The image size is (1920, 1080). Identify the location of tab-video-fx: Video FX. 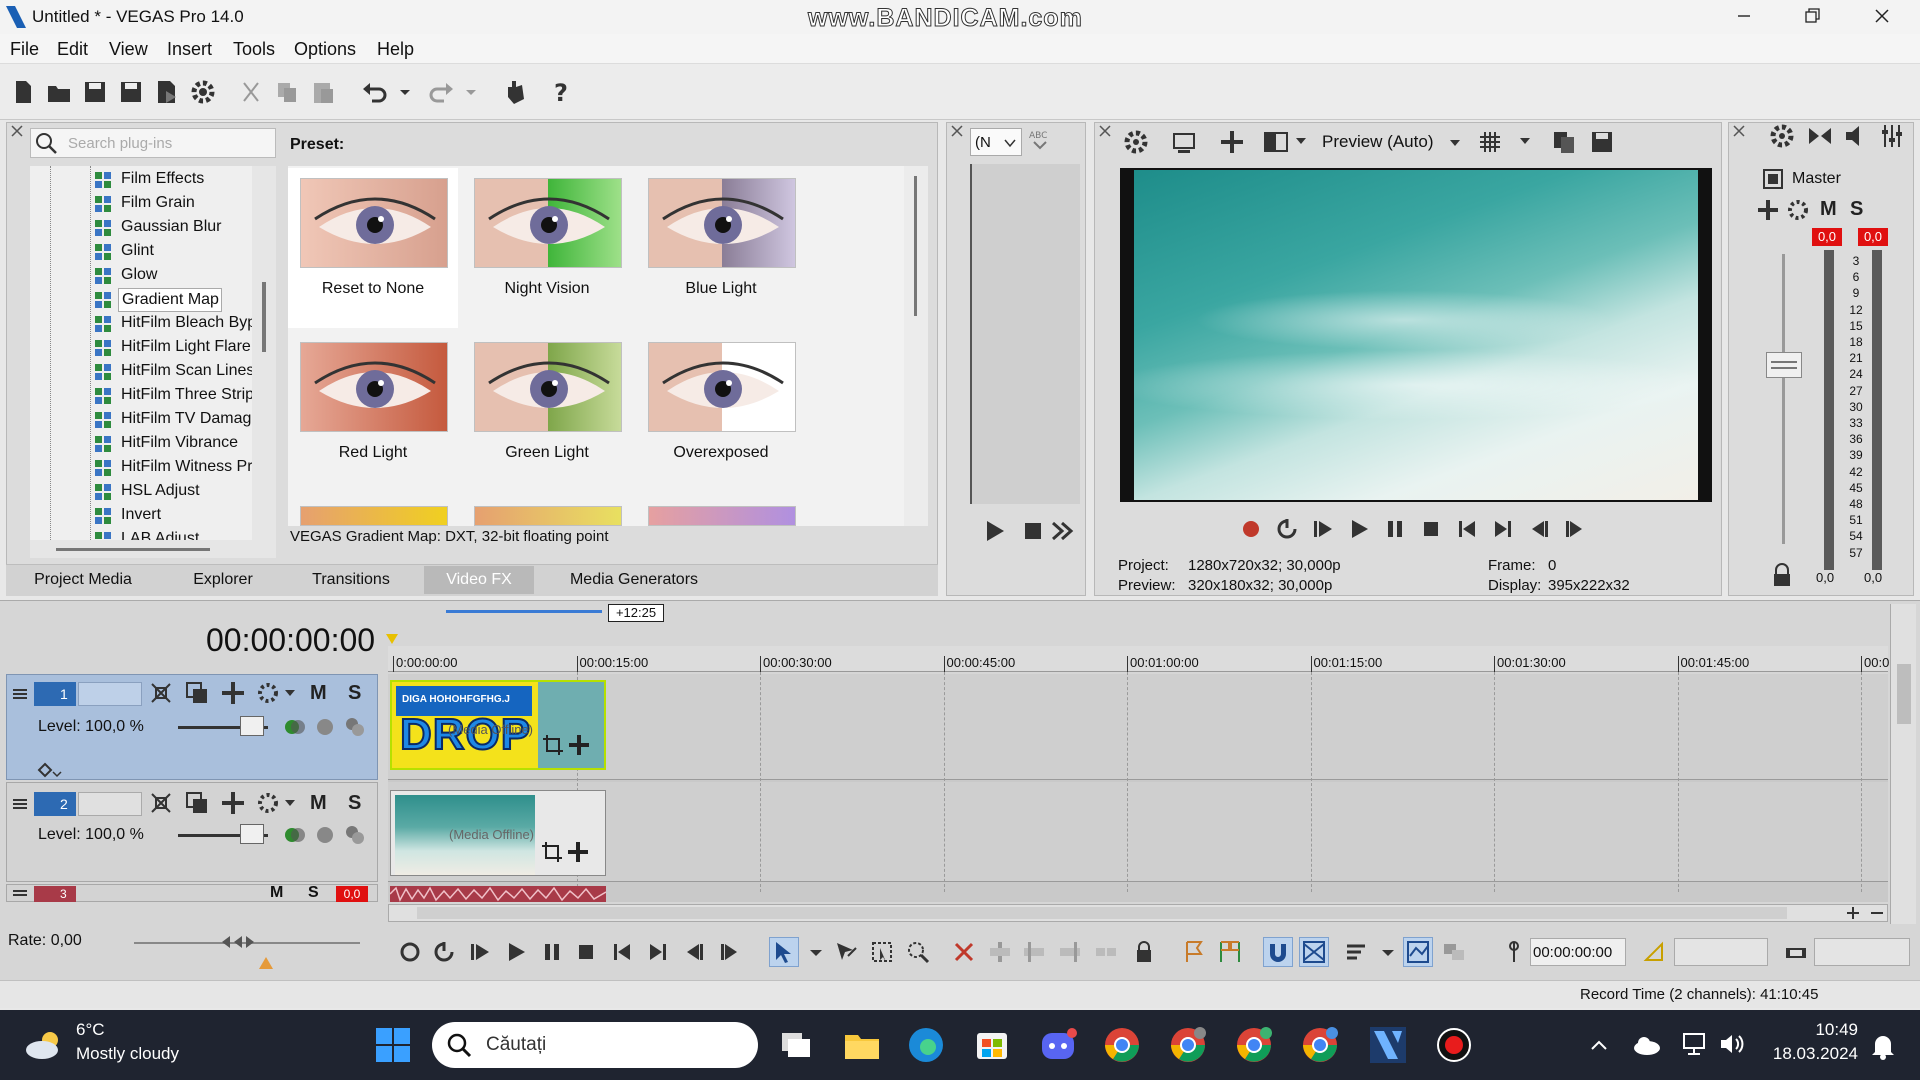
(479, 580).